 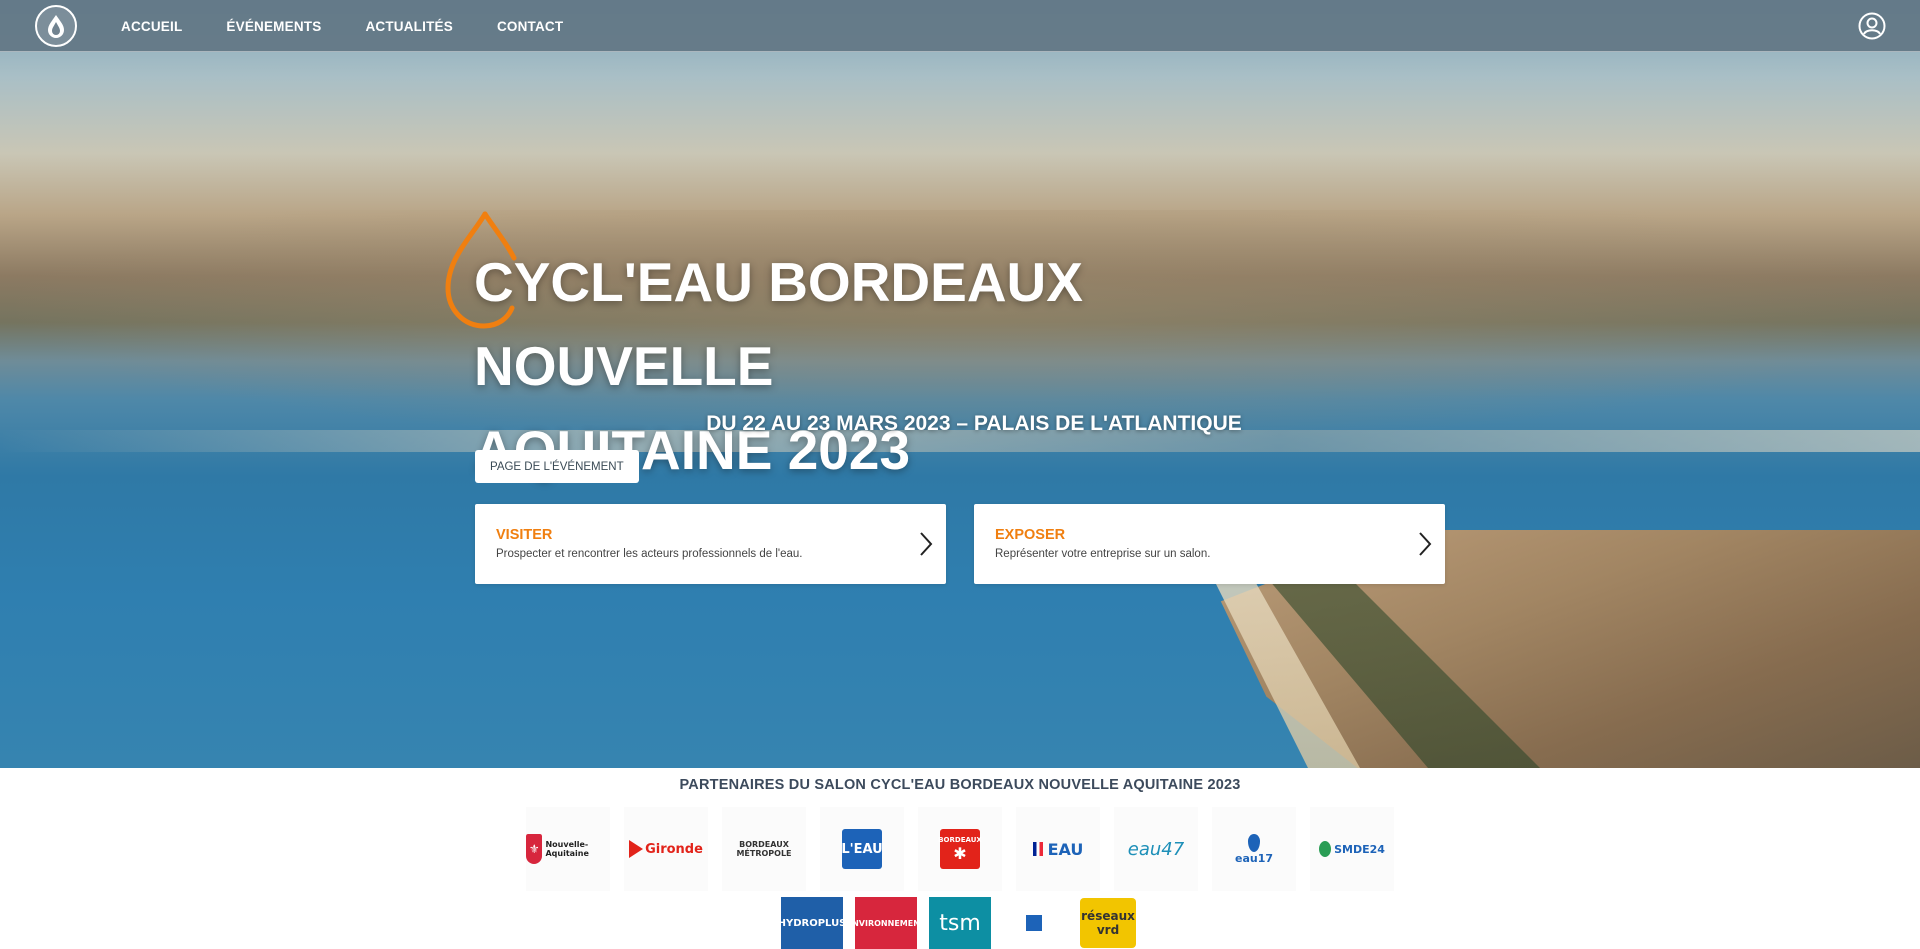 I want to click on leau-logo: L'EAU, so click(x=862, y=849).